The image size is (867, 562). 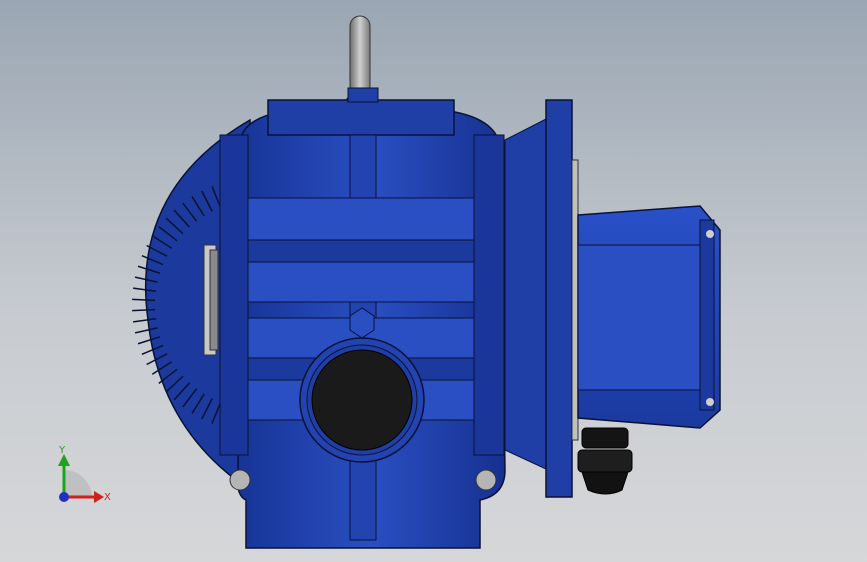 What do you see at coordinates (84, 474) in the screenshot?
I see `axis-triad: Y X` at bounding box center [84, 474].